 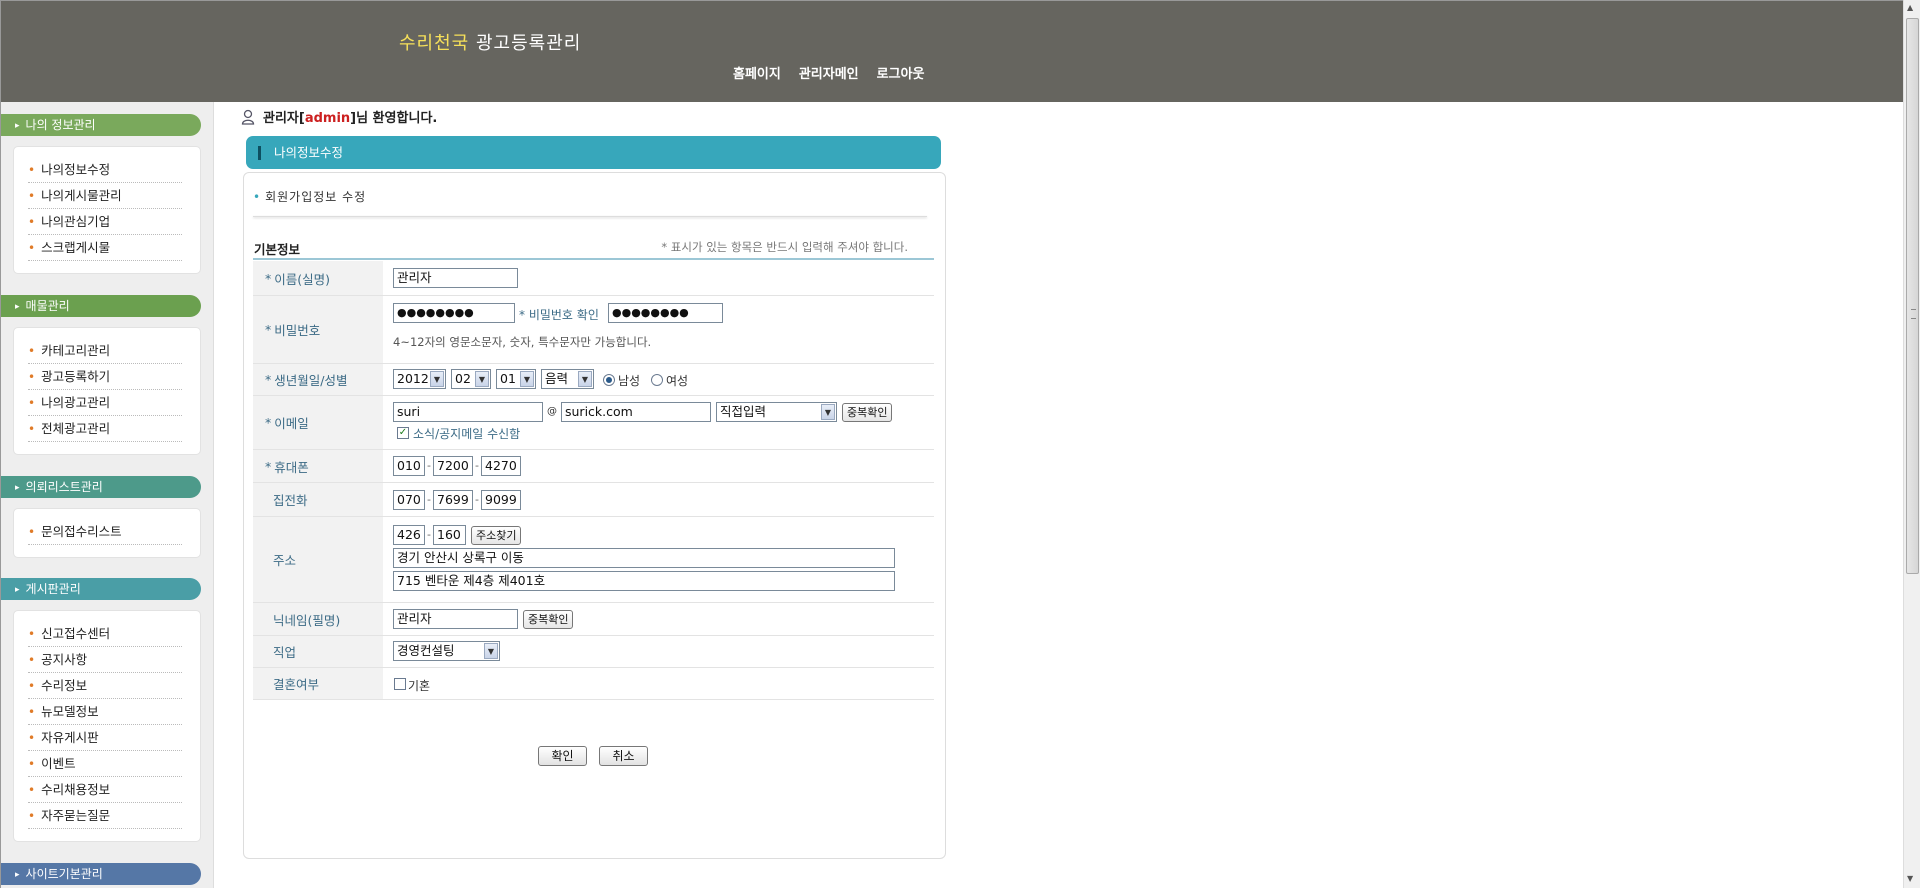 What do you see at coordinates (403, 433) in the screenshot?
I see `email-subscribe-checkbox: ✓` at bounding box center [403, 433].